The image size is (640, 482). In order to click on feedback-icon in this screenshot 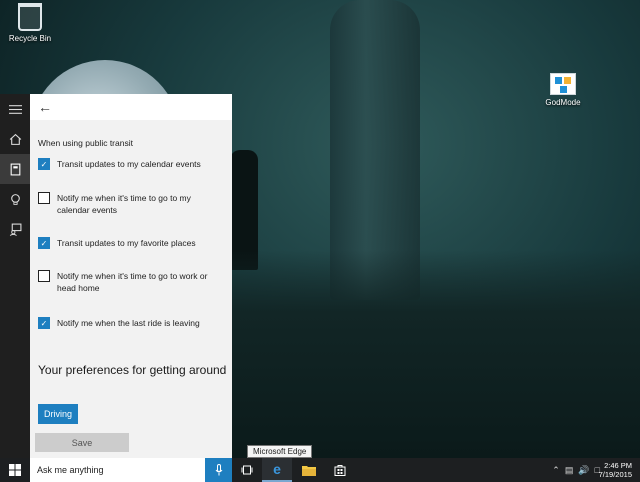, I will do `click(15, 229)`.